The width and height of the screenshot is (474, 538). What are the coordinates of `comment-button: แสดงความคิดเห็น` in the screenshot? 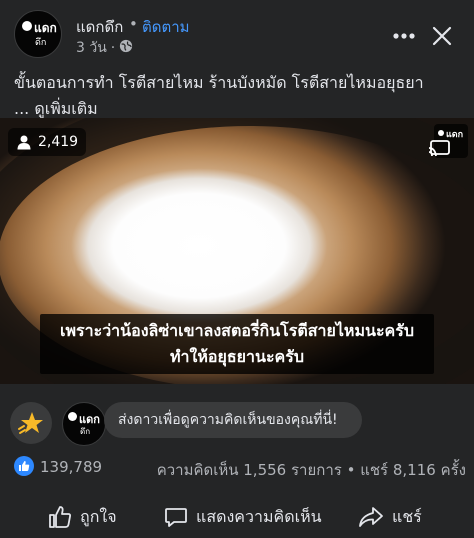 It's located at (243, 517).